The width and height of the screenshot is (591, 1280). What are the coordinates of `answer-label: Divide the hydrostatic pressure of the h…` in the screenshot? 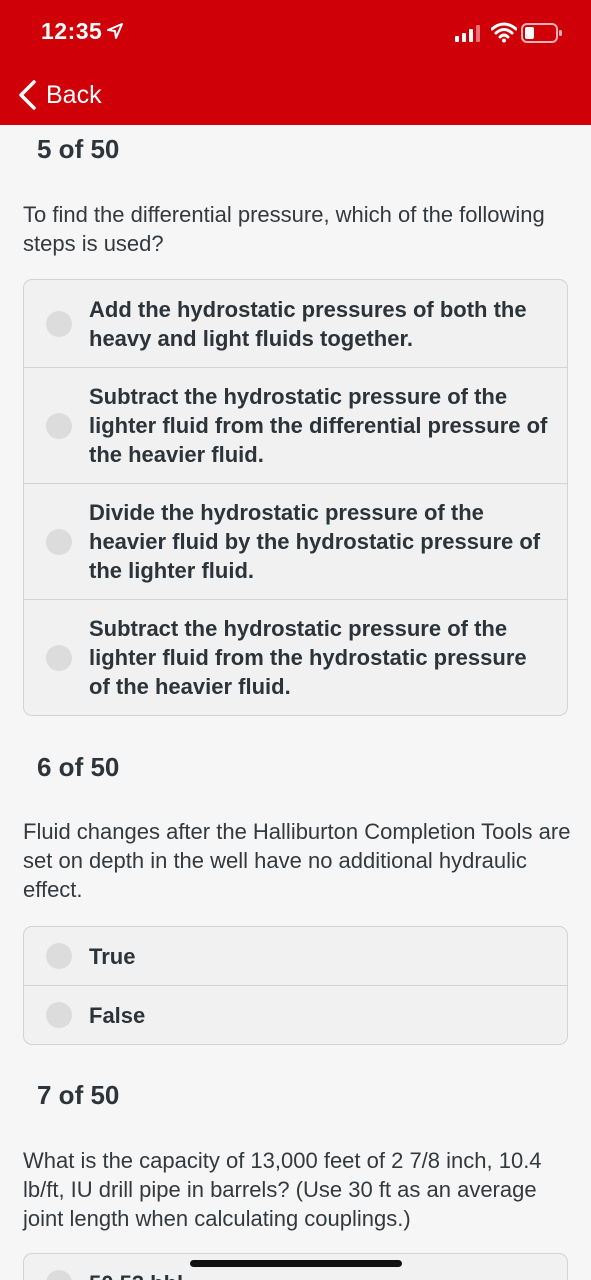 It's located at (315, 541).